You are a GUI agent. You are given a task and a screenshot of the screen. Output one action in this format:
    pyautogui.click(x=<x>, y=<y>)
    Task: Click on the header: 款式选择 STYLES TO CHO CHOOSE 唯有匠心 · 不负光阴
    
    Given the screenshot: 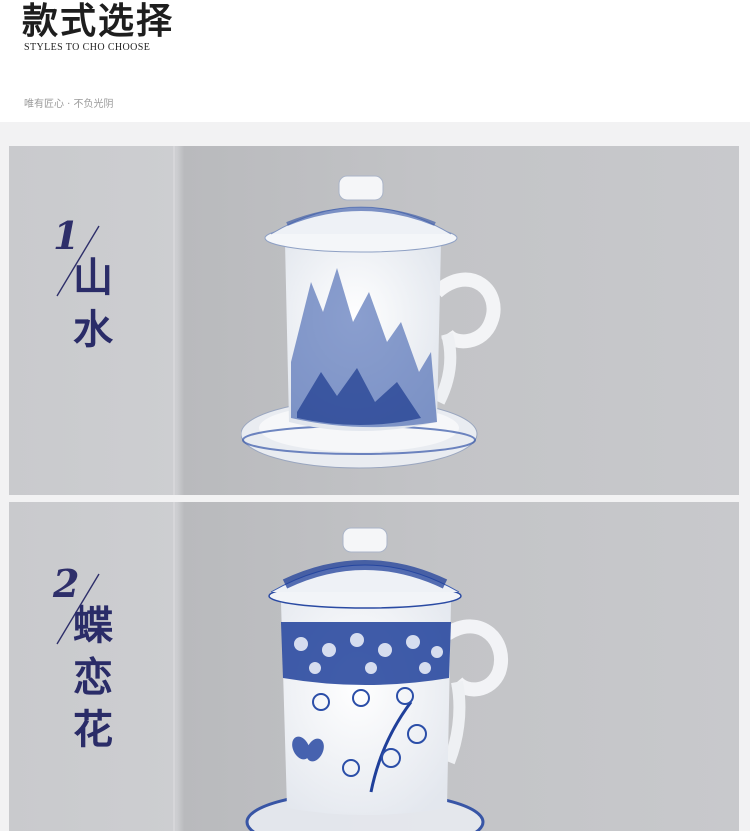 What is the action you would take?
    pyautogui.click(x=375, y=61)
    